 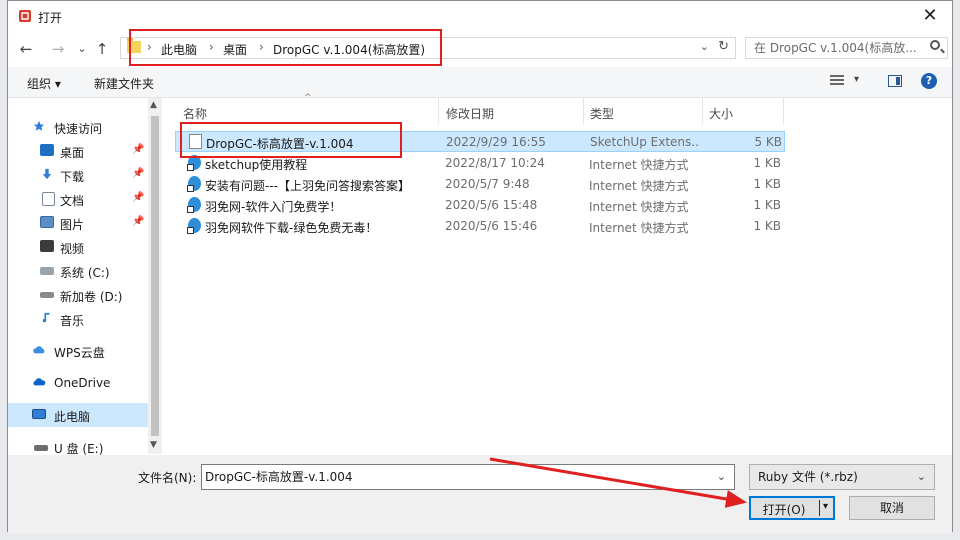 I want to click on sidebar-item-music: 音乐, so click(x=78, y=319).